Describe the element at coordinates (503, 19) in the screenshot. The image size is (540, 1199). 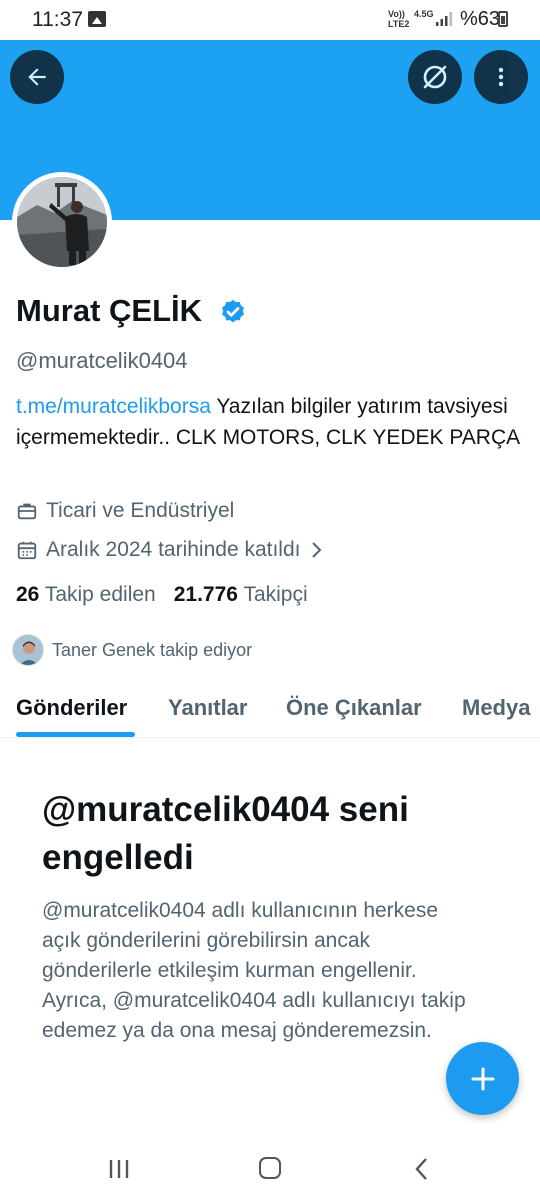
I see `battery-icon` at that location.